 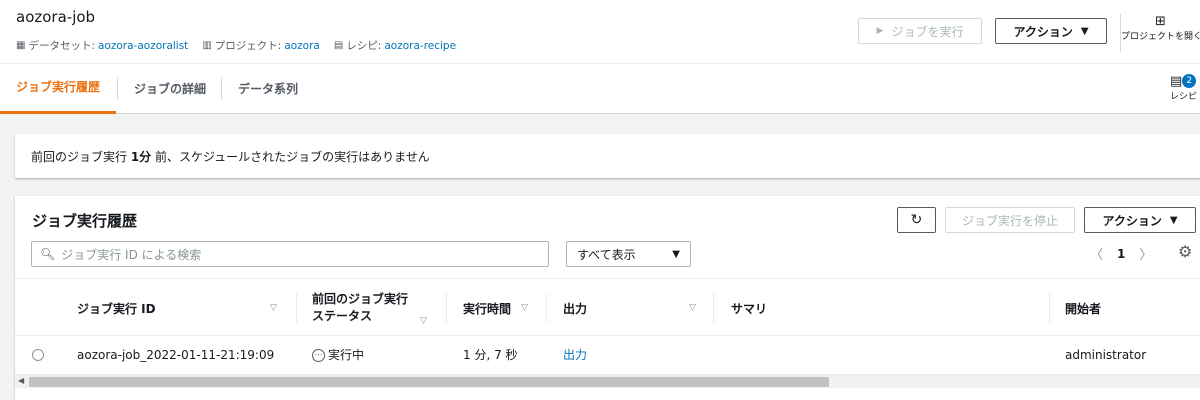 I want to click on stop-job-run-button: ジョブ実行を停止, so click(x=1010, y=220).